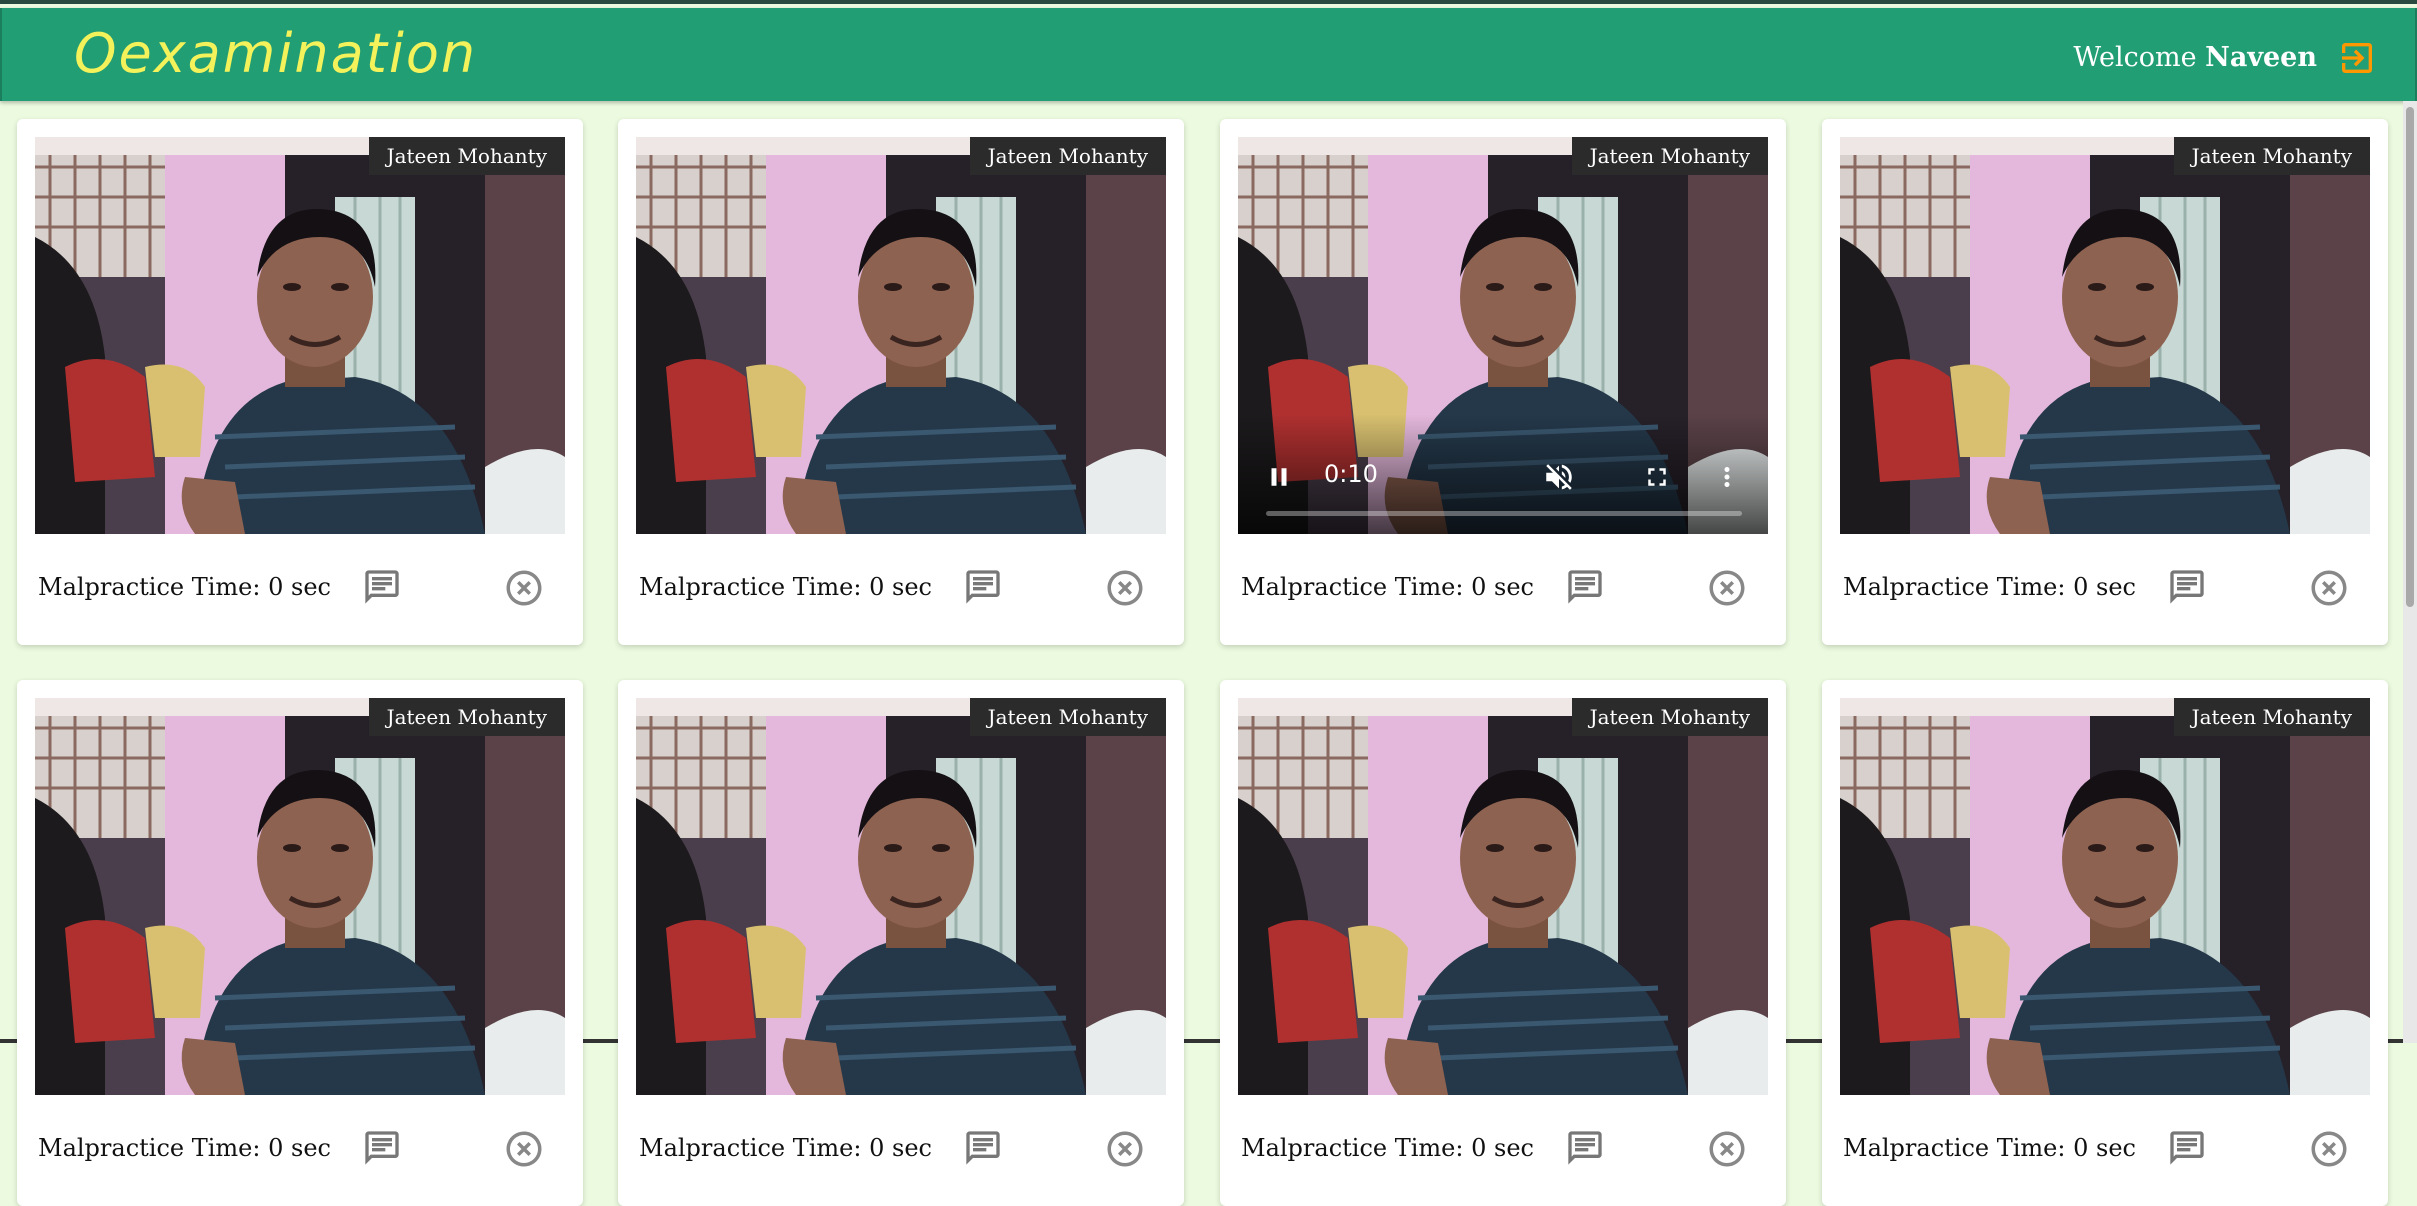 The image size is (2417, 1206). Describe the element at coordinates (1503, 474) in the screenshot. I see `video-controls: 0:10` at that location.